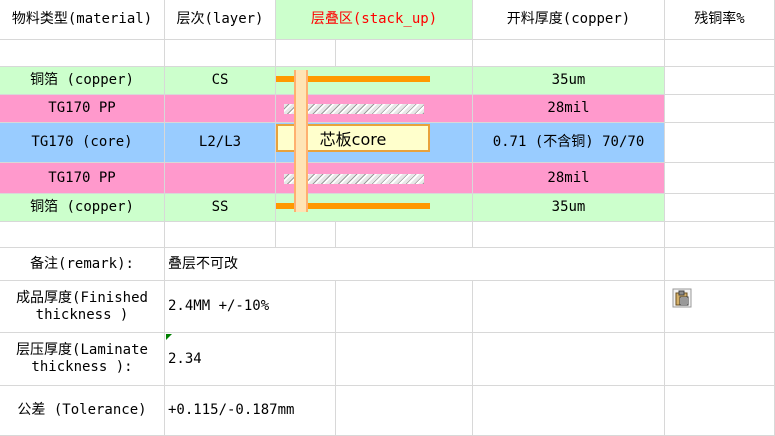 Image resolution: width=775 pixels, height=436 pixels. What do you see at coordinates (82, 20) in the screenshot?
I see `header-material: 物料类型(material)` at bounding box center [82, 20].